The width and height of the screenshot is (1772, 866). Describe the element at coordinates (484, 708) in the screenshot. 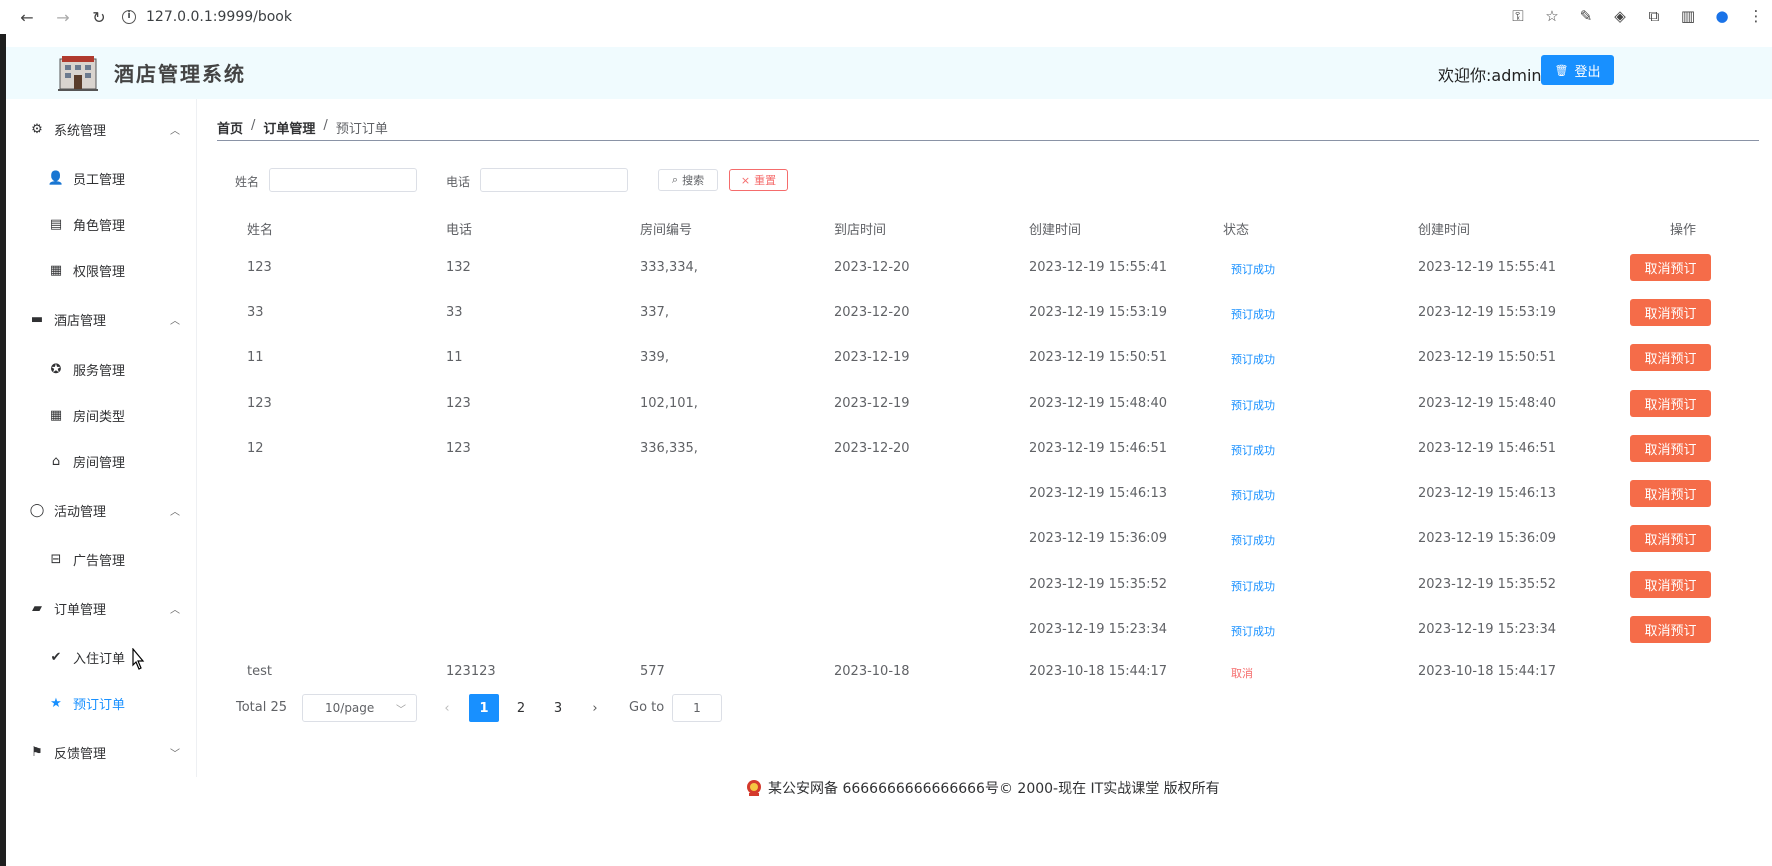

I see `page-button-1: 1` at that location.